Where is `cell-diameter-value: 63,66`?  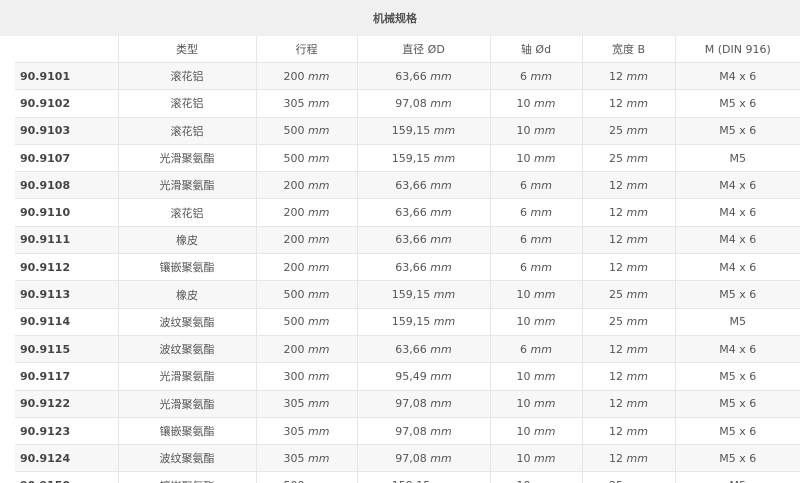 cell-diameter-value: 63,66 is located at coordinates (411, 213).